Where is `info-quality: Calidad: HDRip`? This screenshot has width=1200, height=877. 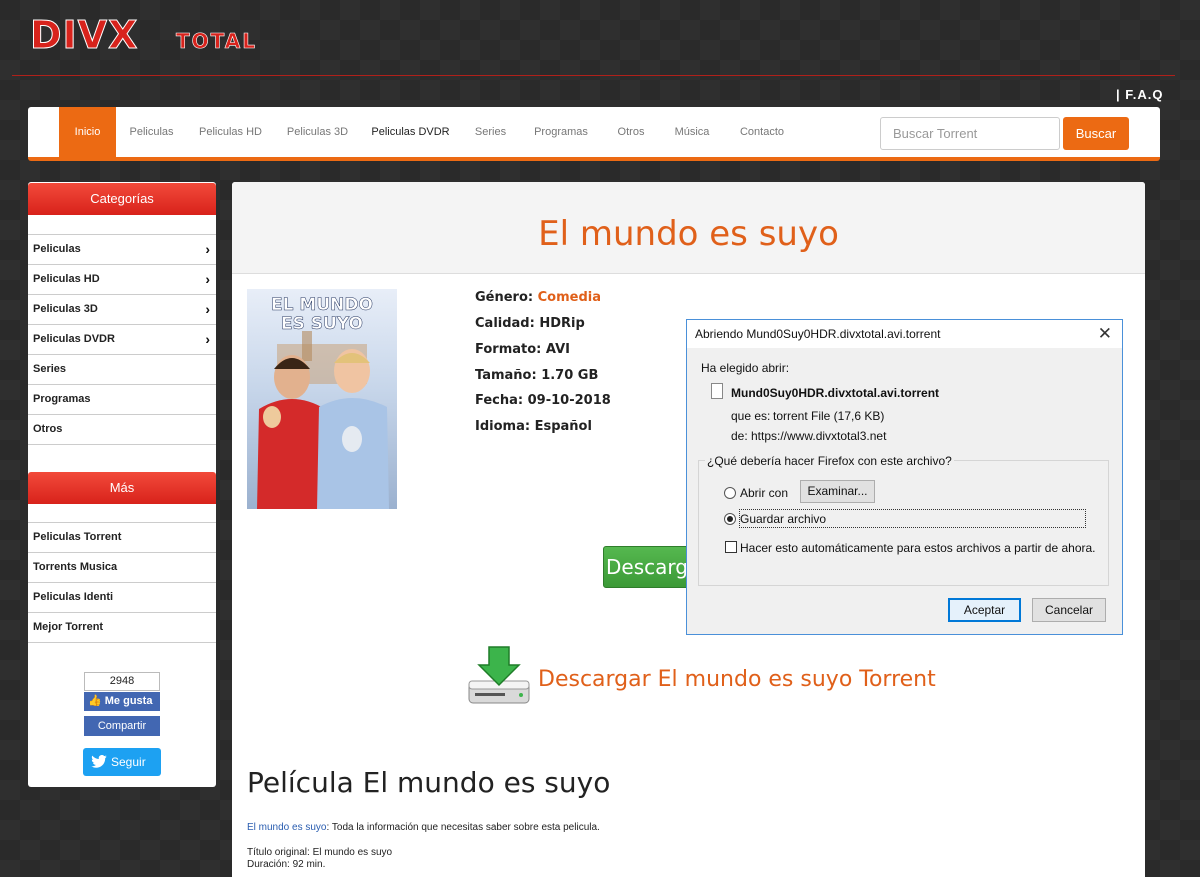 info-quality: Calidad: HDRip is located at coordinates (530, 323).